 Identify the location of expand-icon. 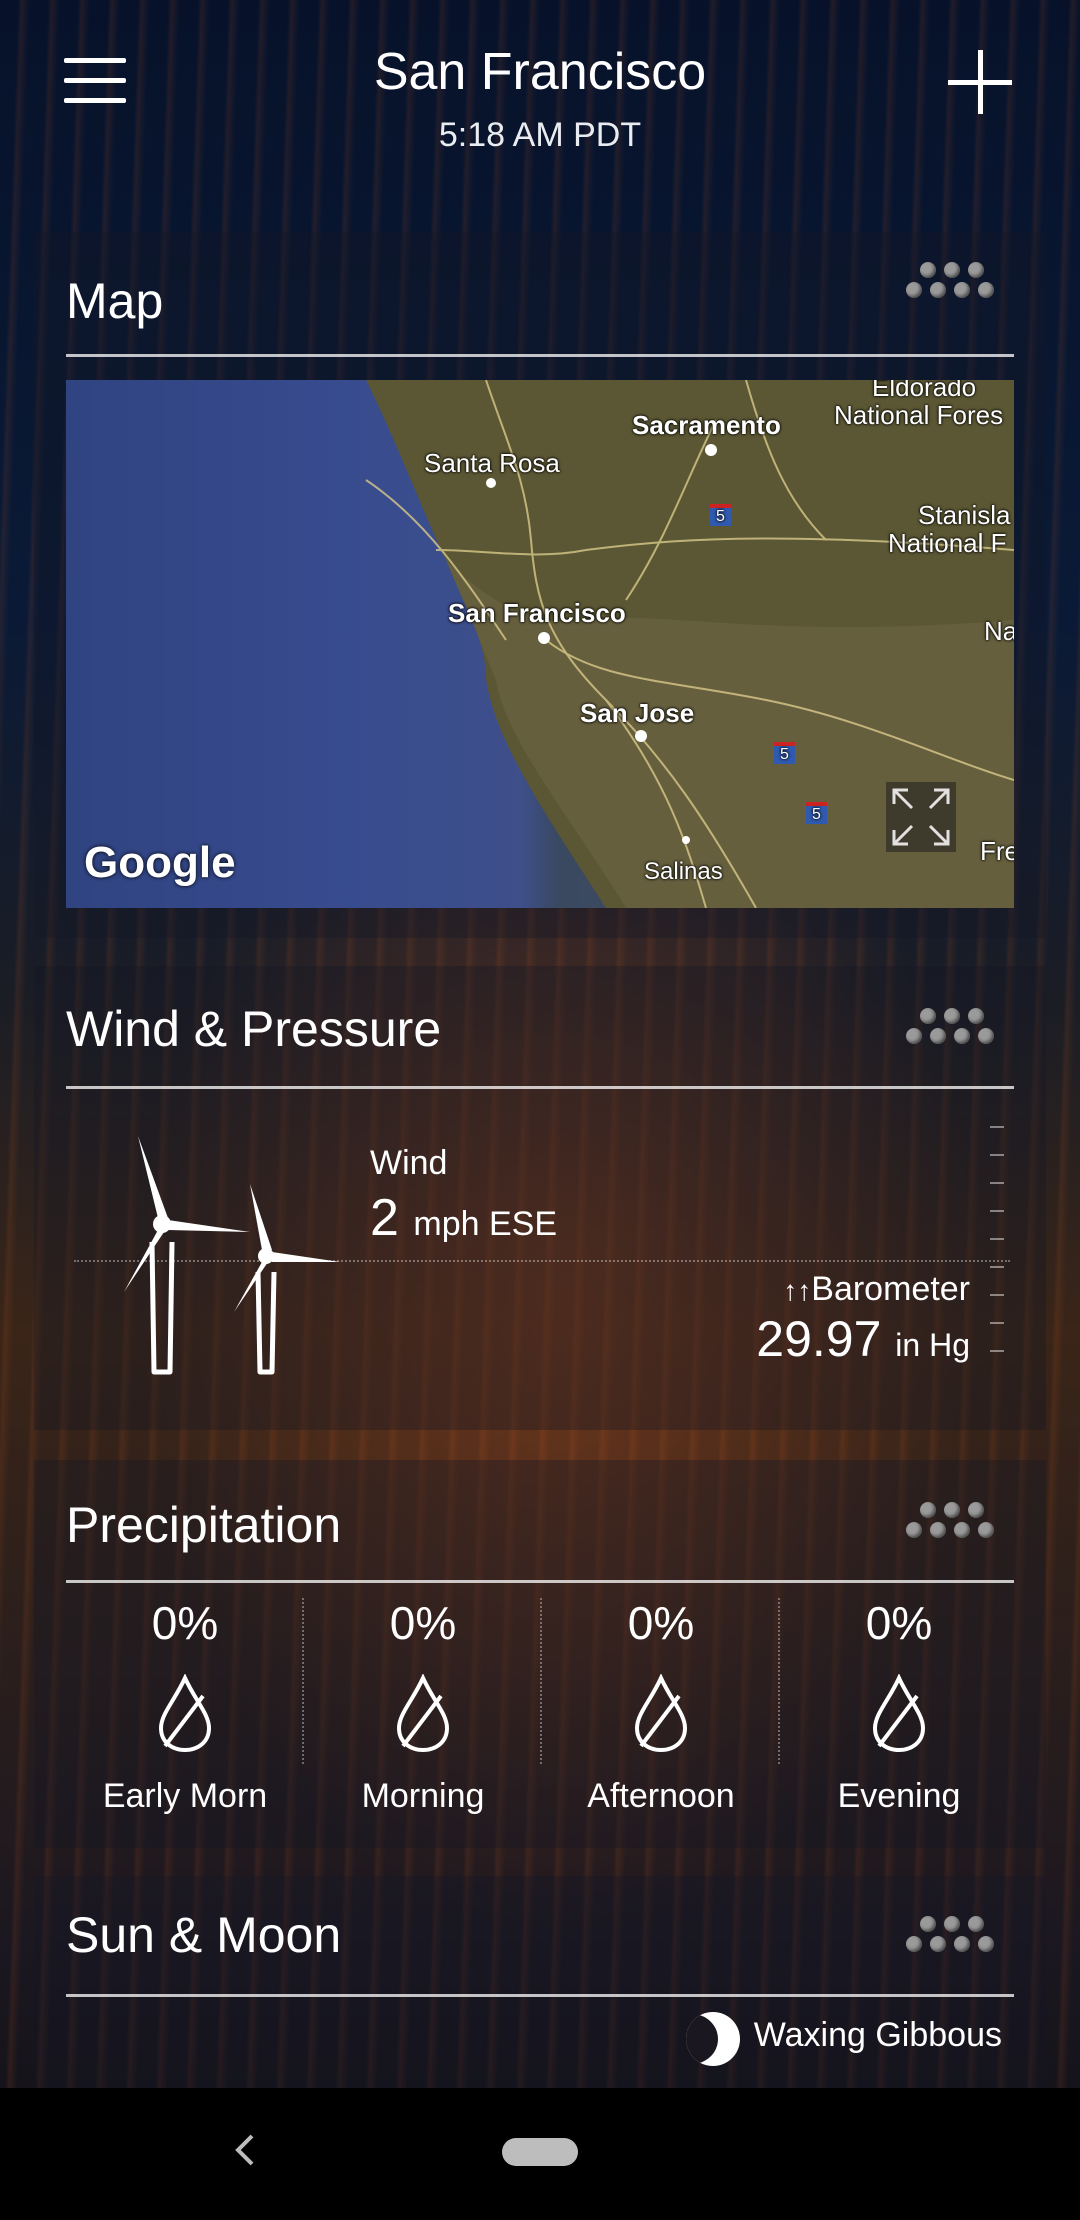
(921, 817).